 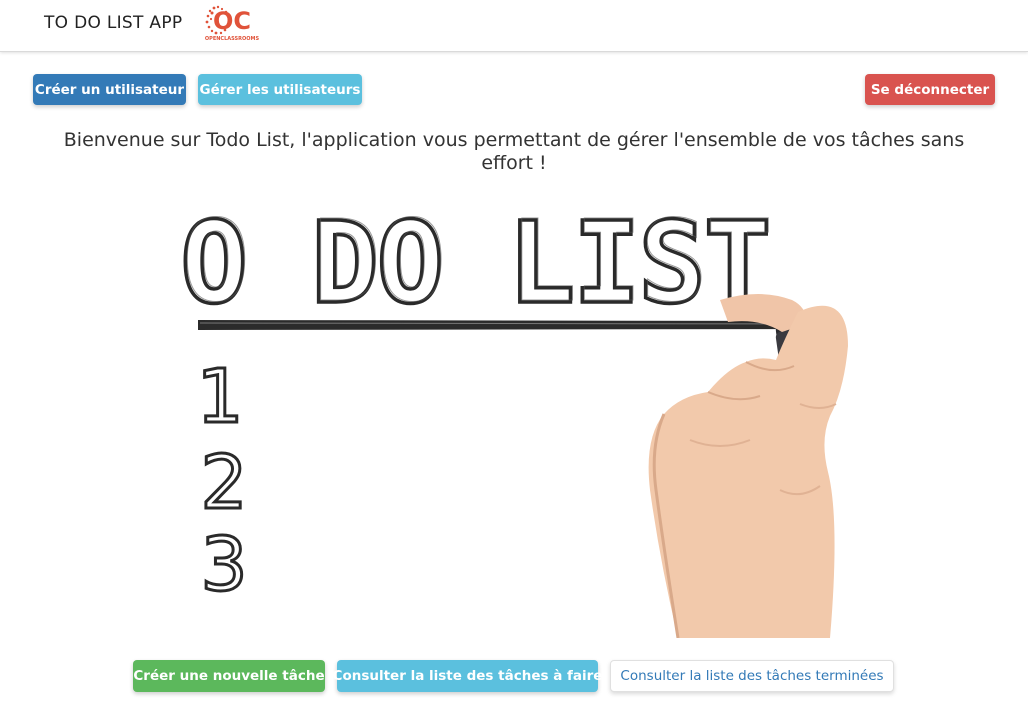 I want to click on todo-list-button: Consulter la liste des tâches à faire, so click(x=467, y=676).